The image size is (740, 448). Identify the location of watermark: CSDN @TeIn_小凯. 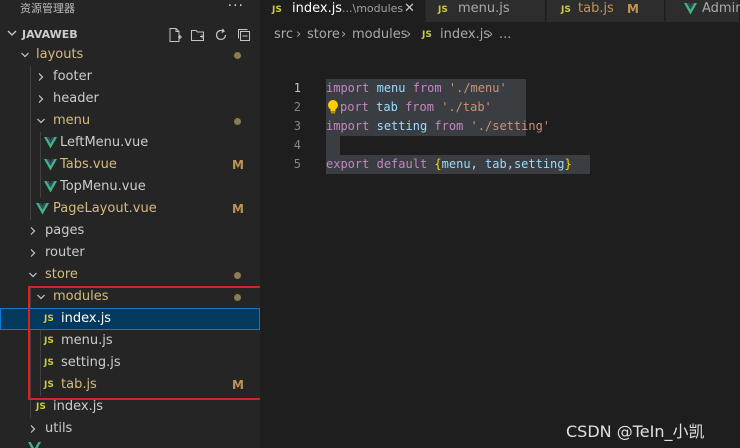
(635, 431).